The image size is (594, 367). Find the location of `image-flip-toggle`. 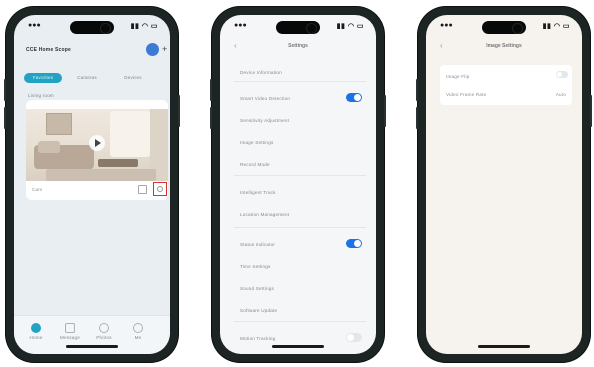

image-flip-toggle is located at coordinates (562, 74).